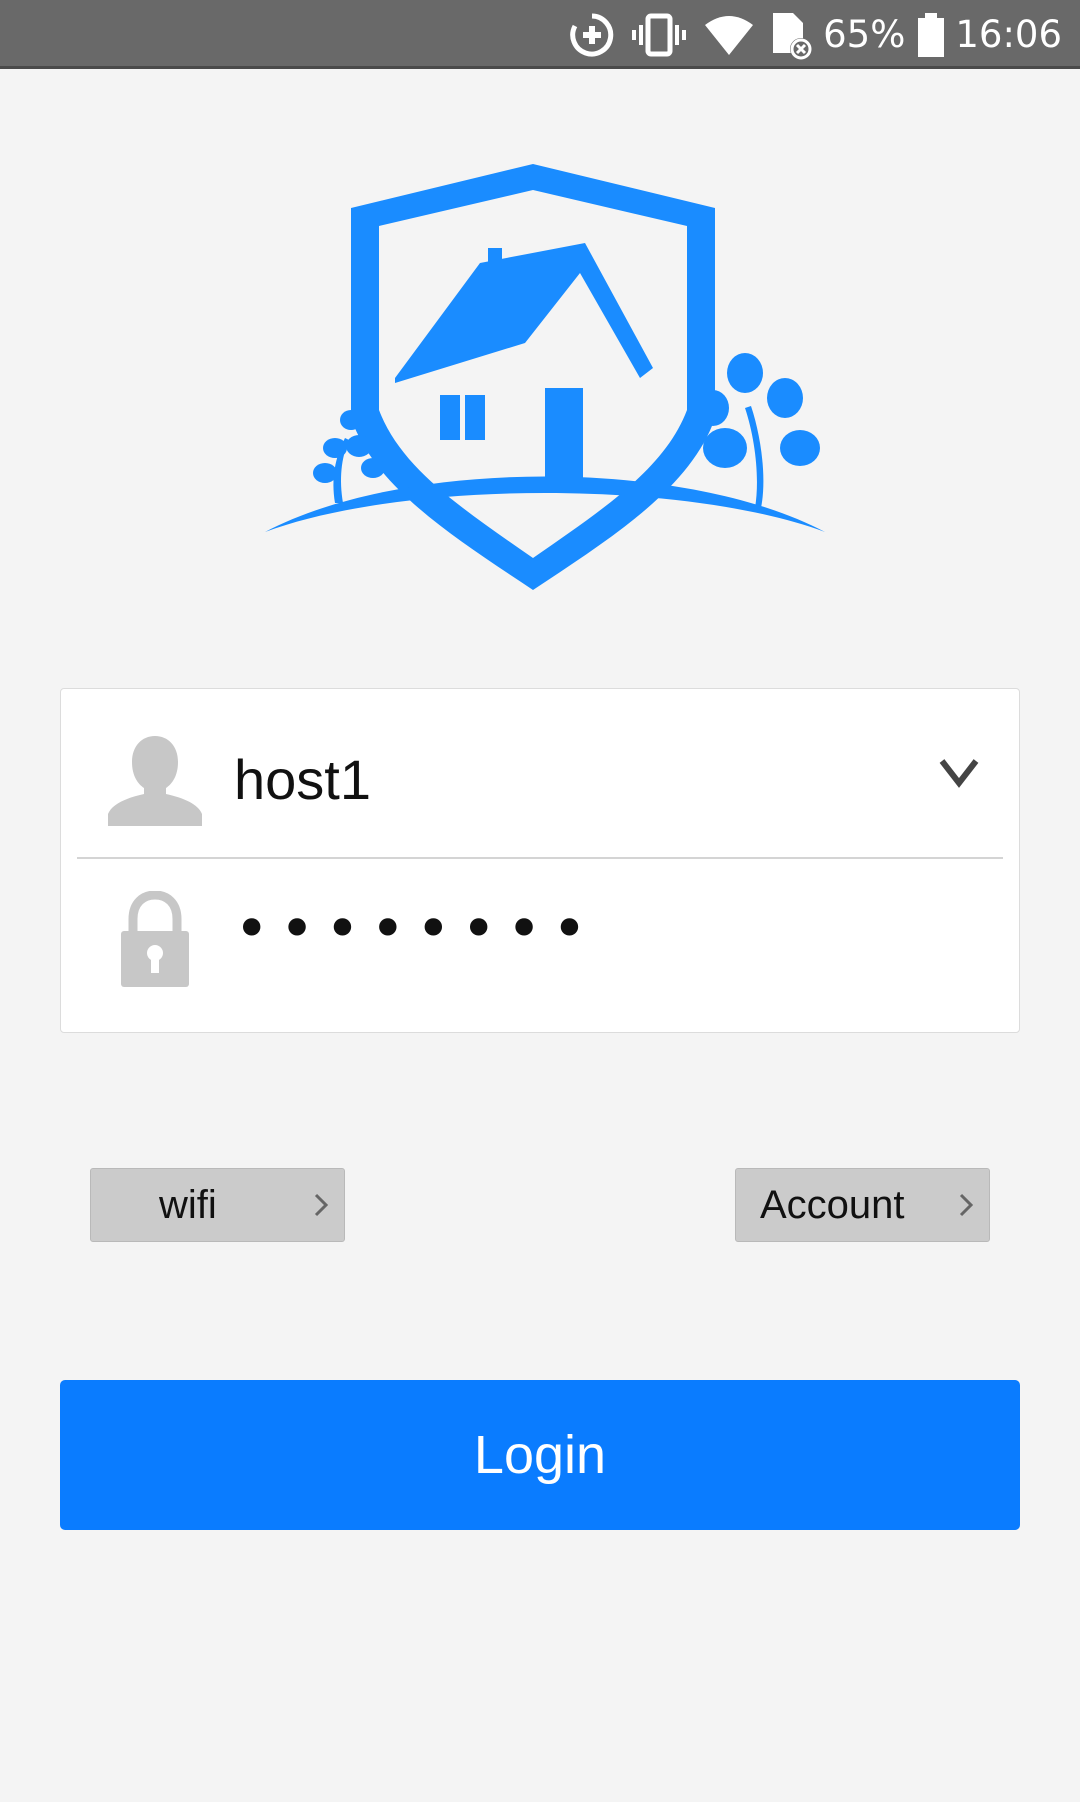 This screenshot has height=1802, width=1080. What do you see at coordinates (155, 781) in the screenshot?
I see `user-icon` at bounding box center [155, 781].